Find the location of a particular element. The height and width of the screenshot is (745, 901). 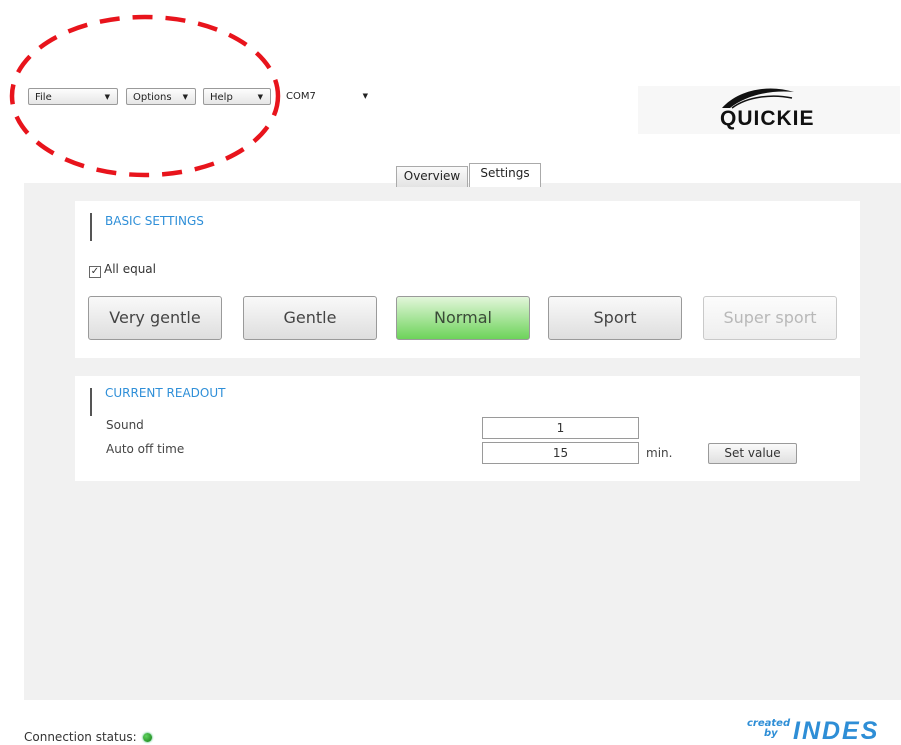

com-port-select: COM7 ▼ is located at coordinates (332, 96).